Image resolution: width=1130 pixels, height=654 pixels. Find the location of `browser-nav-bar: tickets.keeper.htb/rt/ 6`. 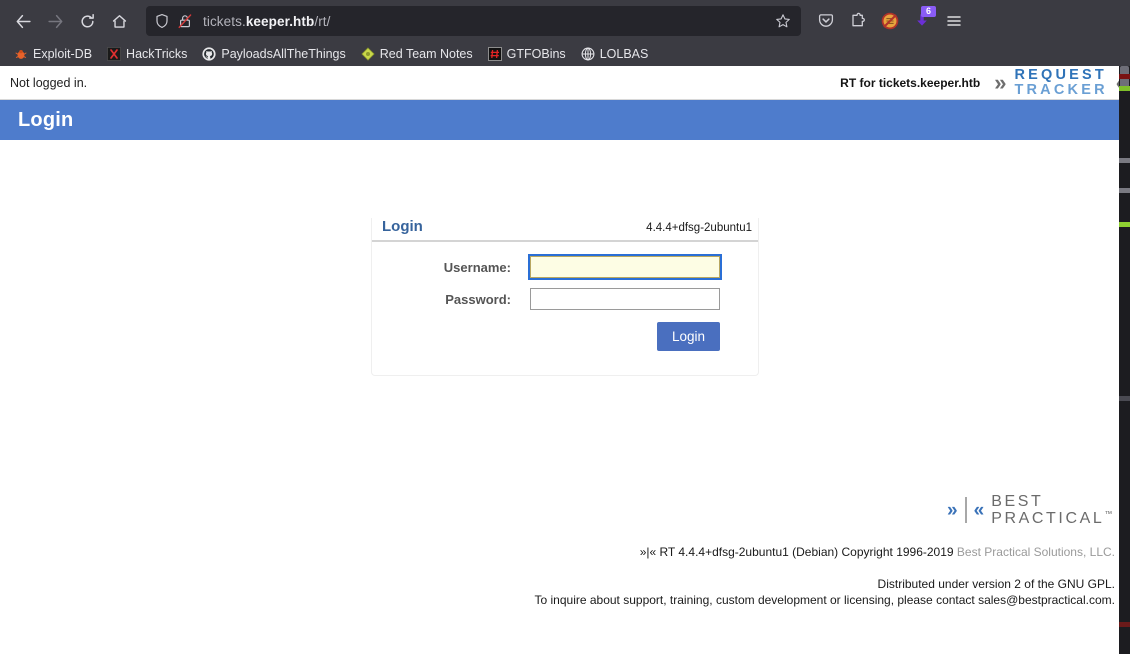

browser-nav-bar: tickets.keeper.htb/rt/ 6 is located at coordinates (565, 21).